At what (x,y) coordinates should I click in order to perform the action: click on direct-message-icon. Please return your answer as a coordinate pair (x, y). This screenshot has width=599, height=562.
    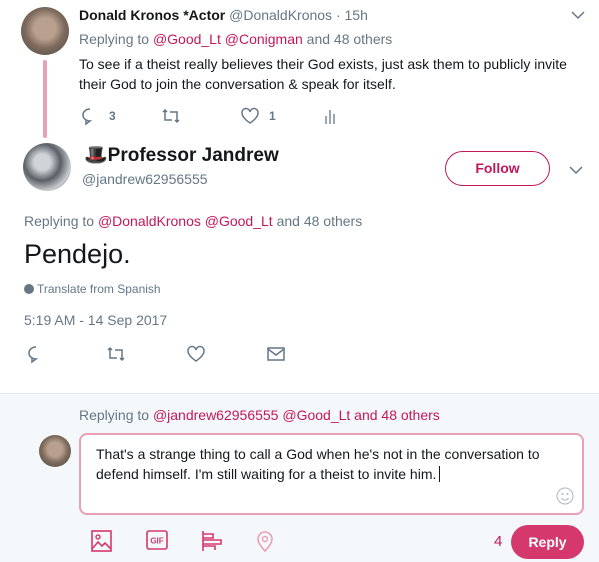
    Looking at the image, I should click on (276, 354).